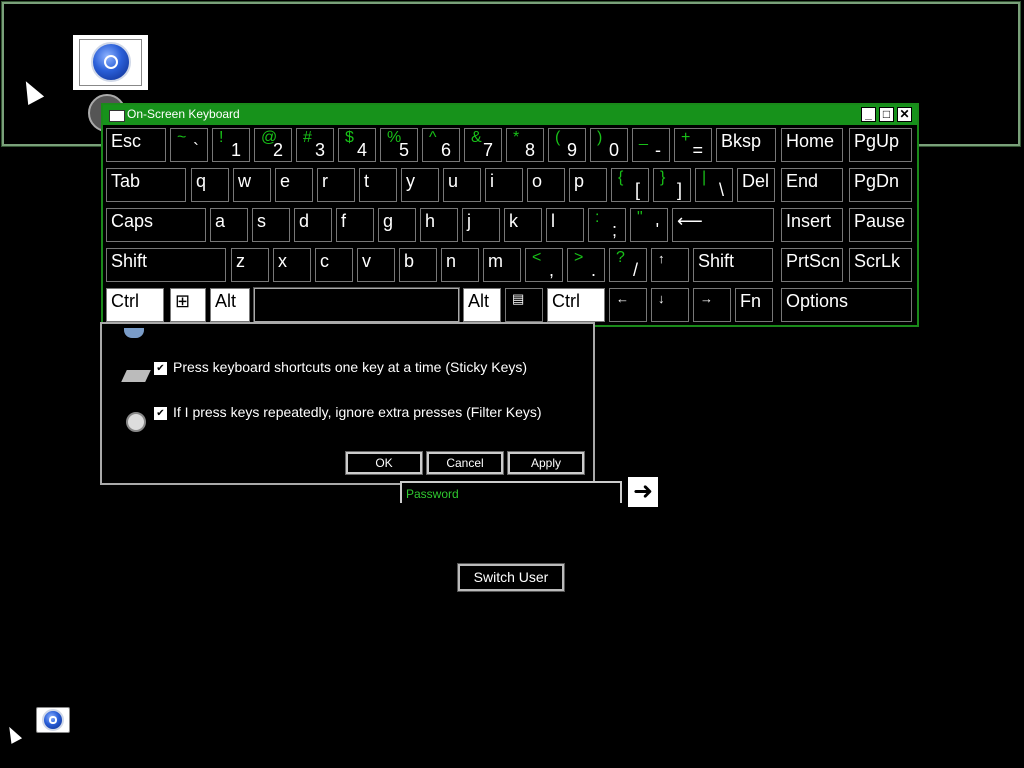 The height and width of the screenshot is (768, 1024). Describe the element at coordinates (250, 265) in the screenshot. I see `key-z: z` at that location.